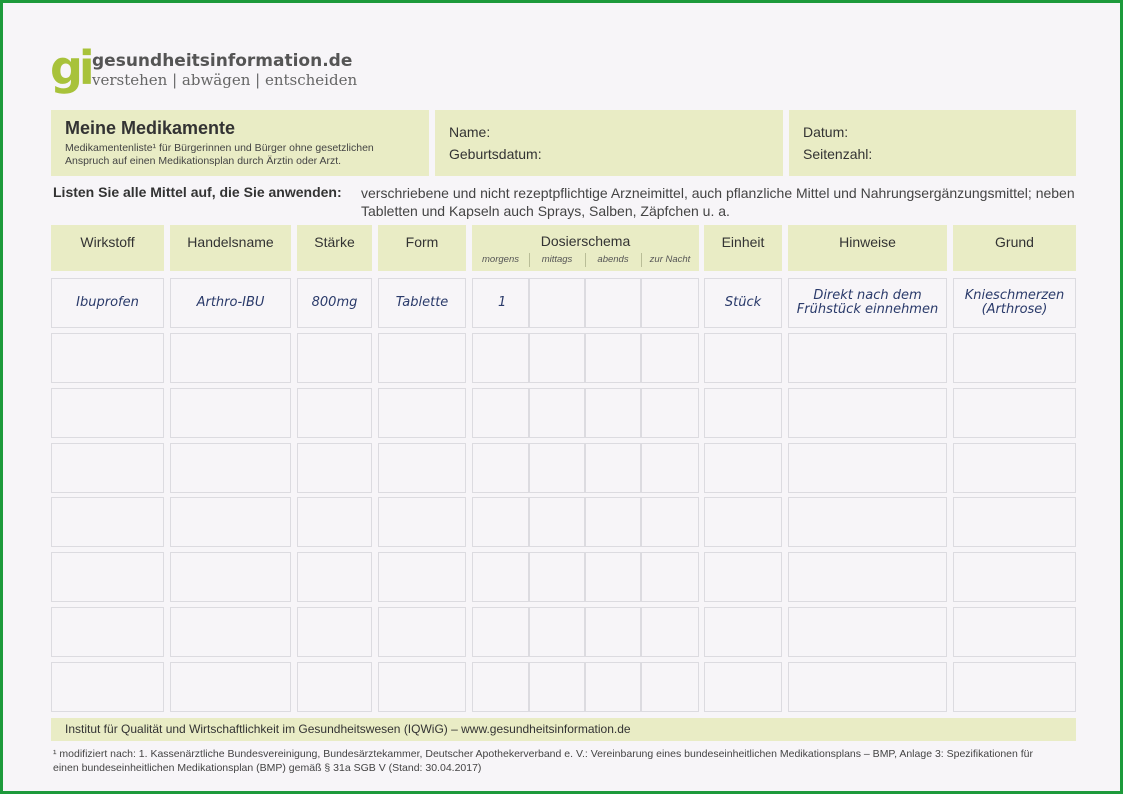 The height and width of the screenshot is (794, 1123). I want to click on logo-mark-icon: gi, so click(72, 68).